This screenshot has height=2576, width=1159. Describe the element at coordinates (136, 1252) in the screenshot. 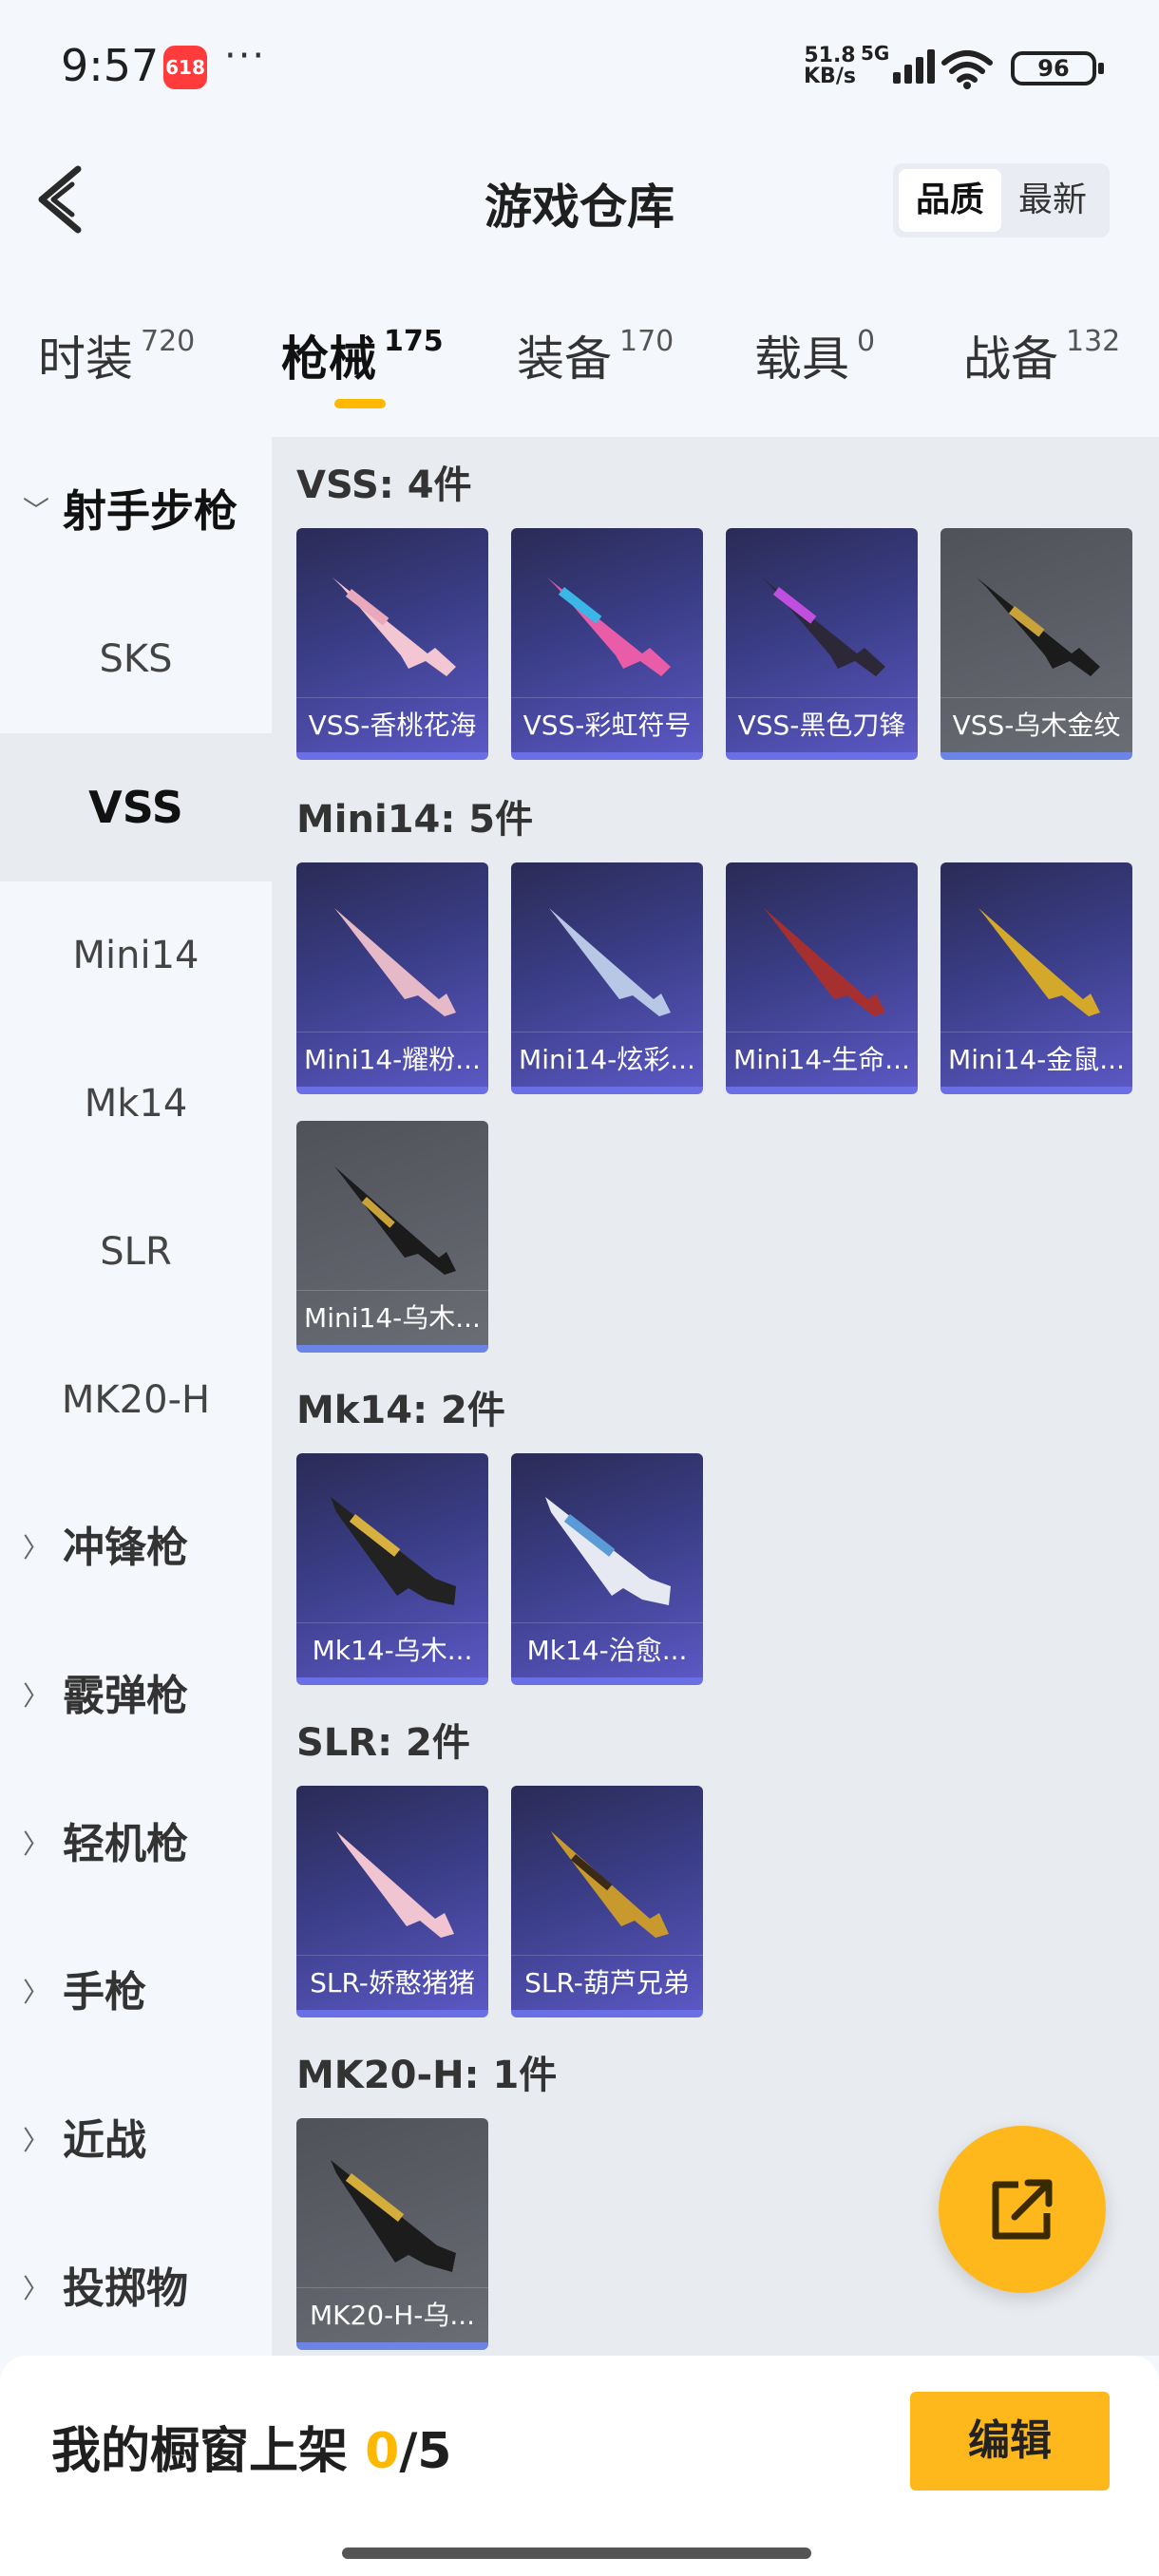

I see `sidebar-item-slr: SLR` at that location.